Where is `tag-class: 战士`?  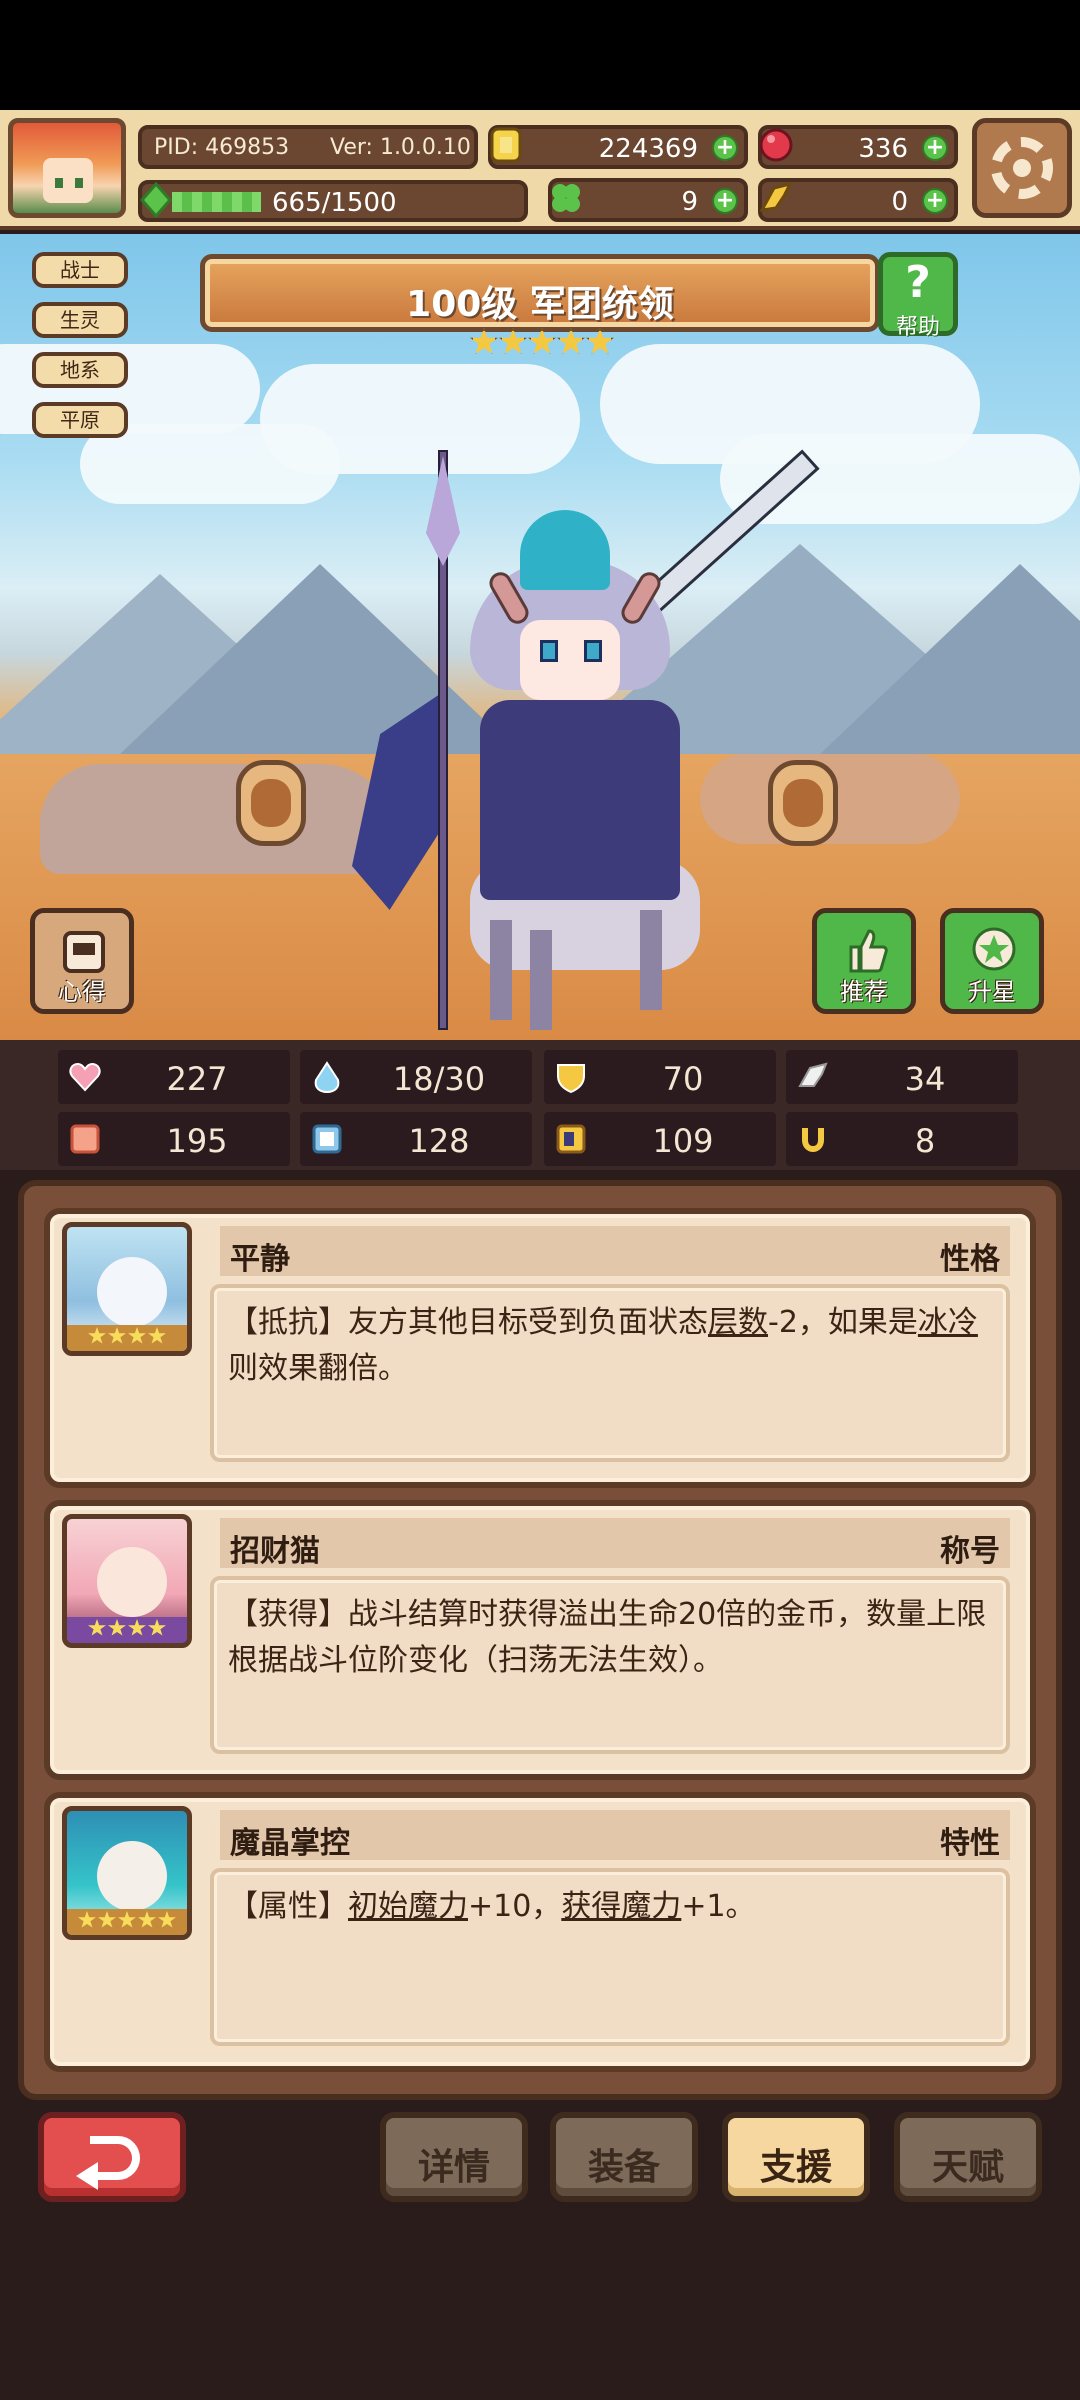 tag-class: 战士 is located at coordinates (80, 270).